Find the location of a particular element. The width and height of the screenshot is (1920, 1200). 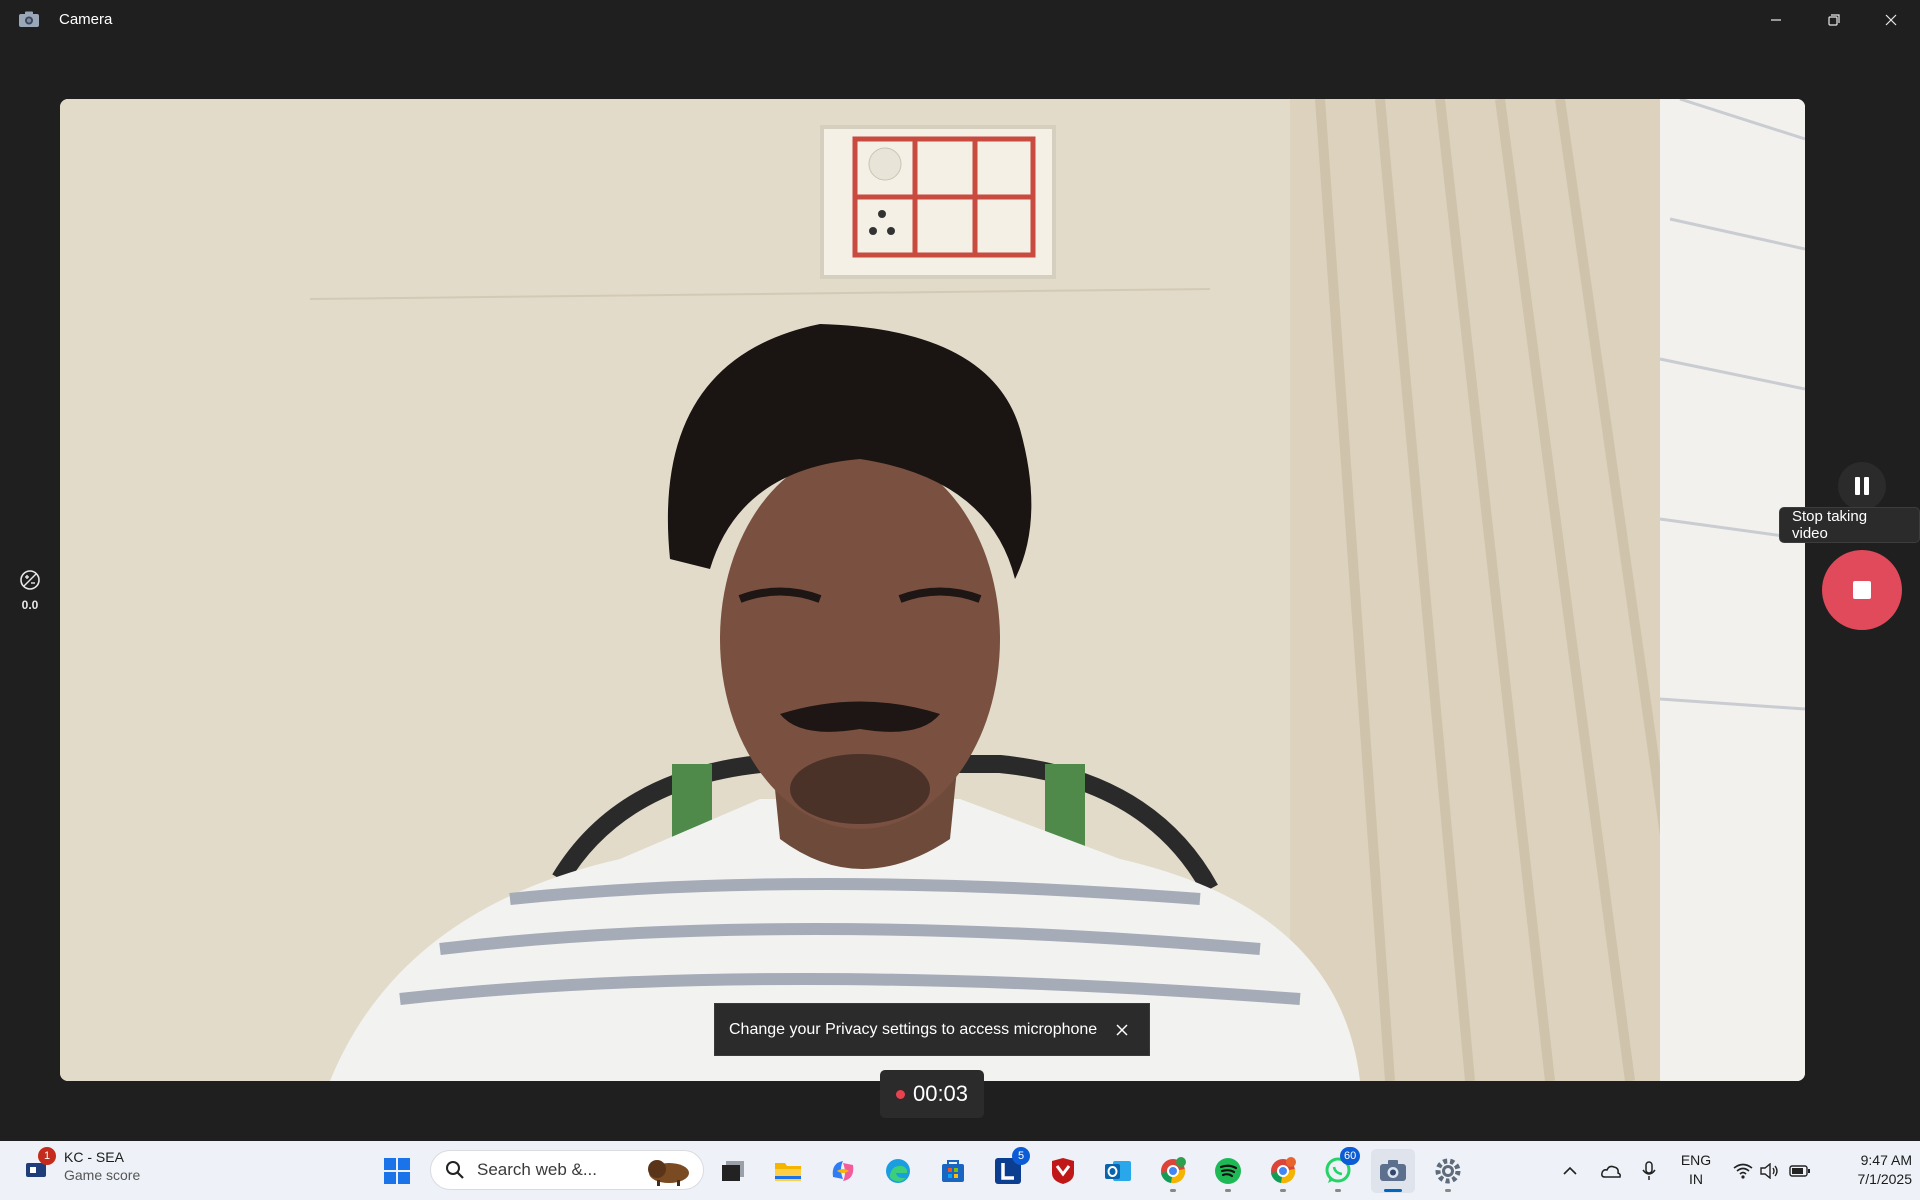

file-explorer-icon is located at coordinates (788, 1172).